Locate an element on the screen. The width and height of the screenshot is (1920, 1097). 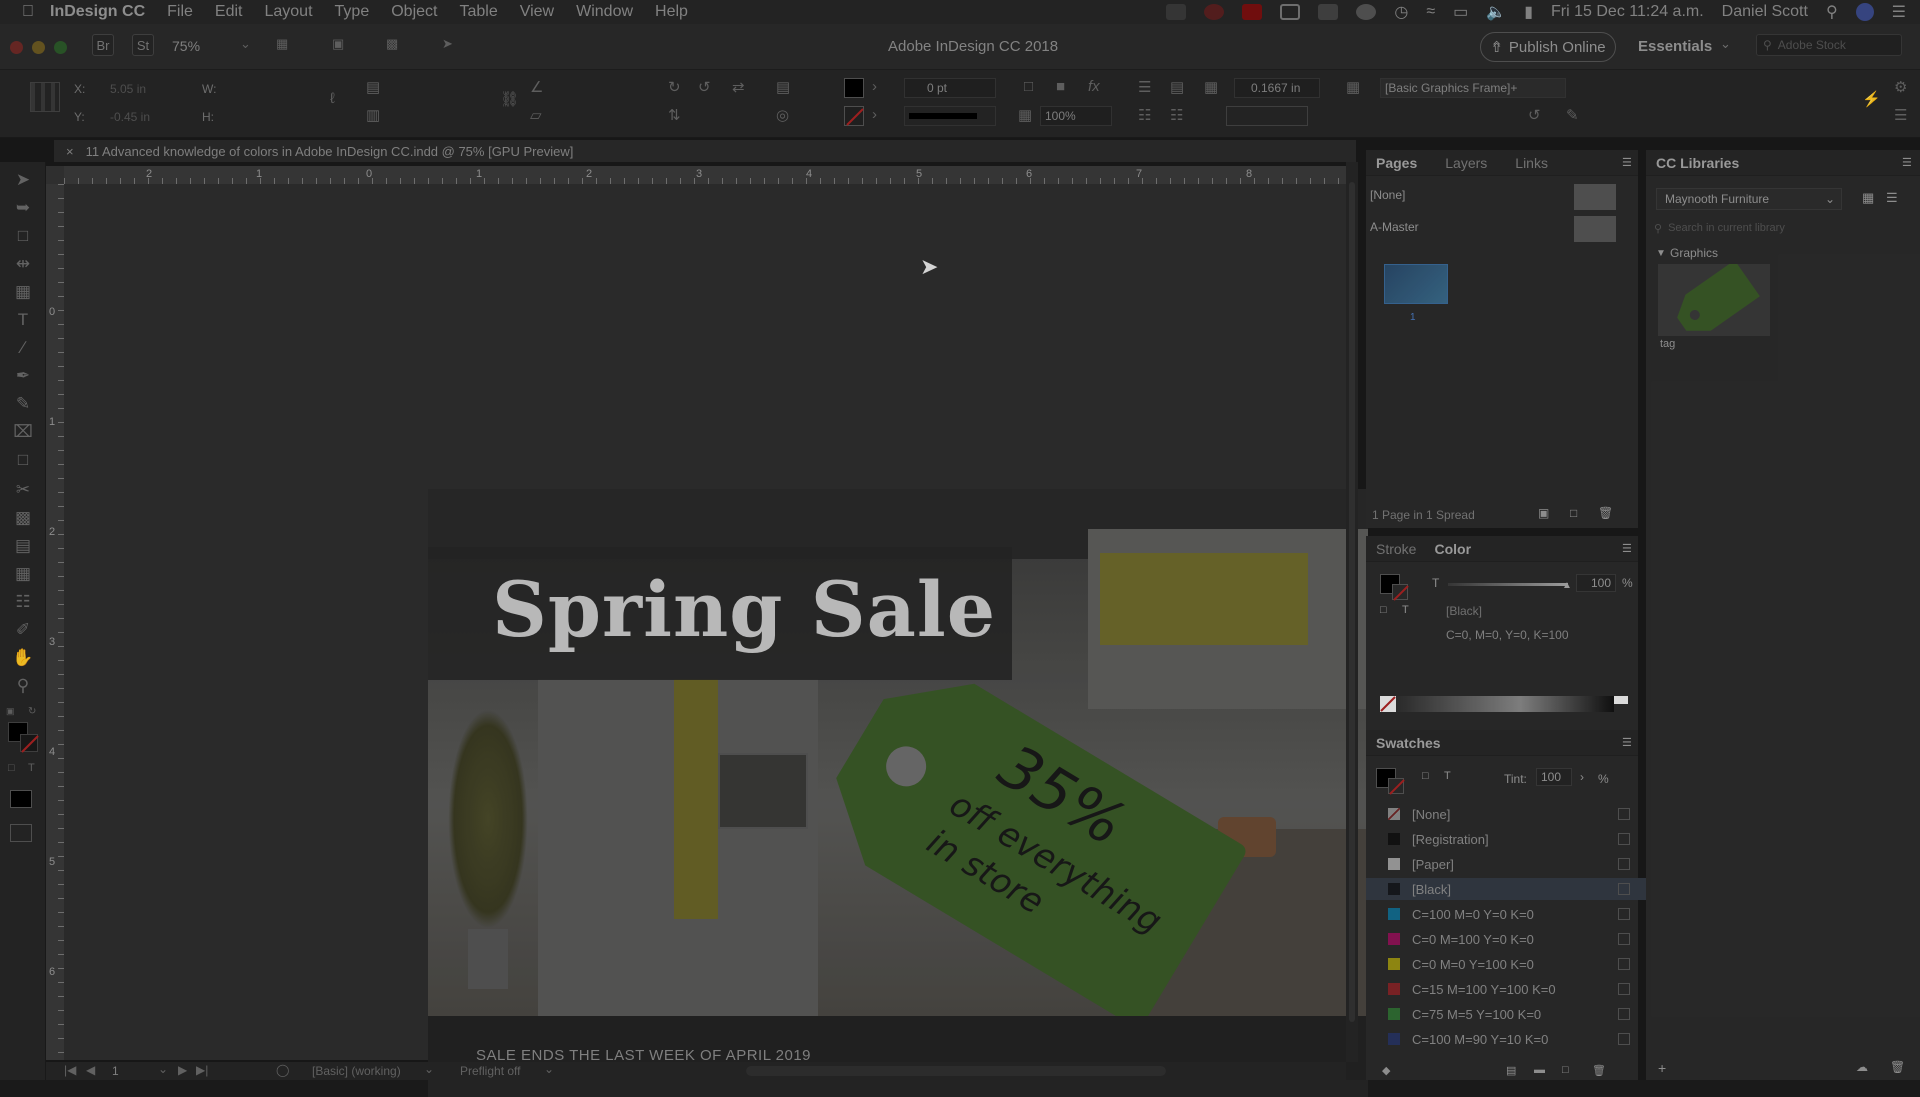
swatch-row: [Paper] is located at coordinates (1506, 864).